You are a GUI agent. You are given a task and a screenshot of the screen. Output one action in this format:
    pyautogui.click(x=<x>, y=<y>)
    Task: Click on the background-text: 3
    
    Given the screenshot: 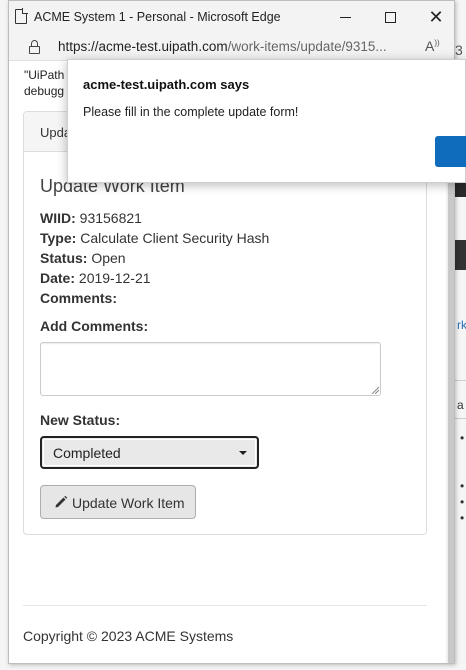 What is the action you would take?
    pyautogui.click(x=459, y=50)
    